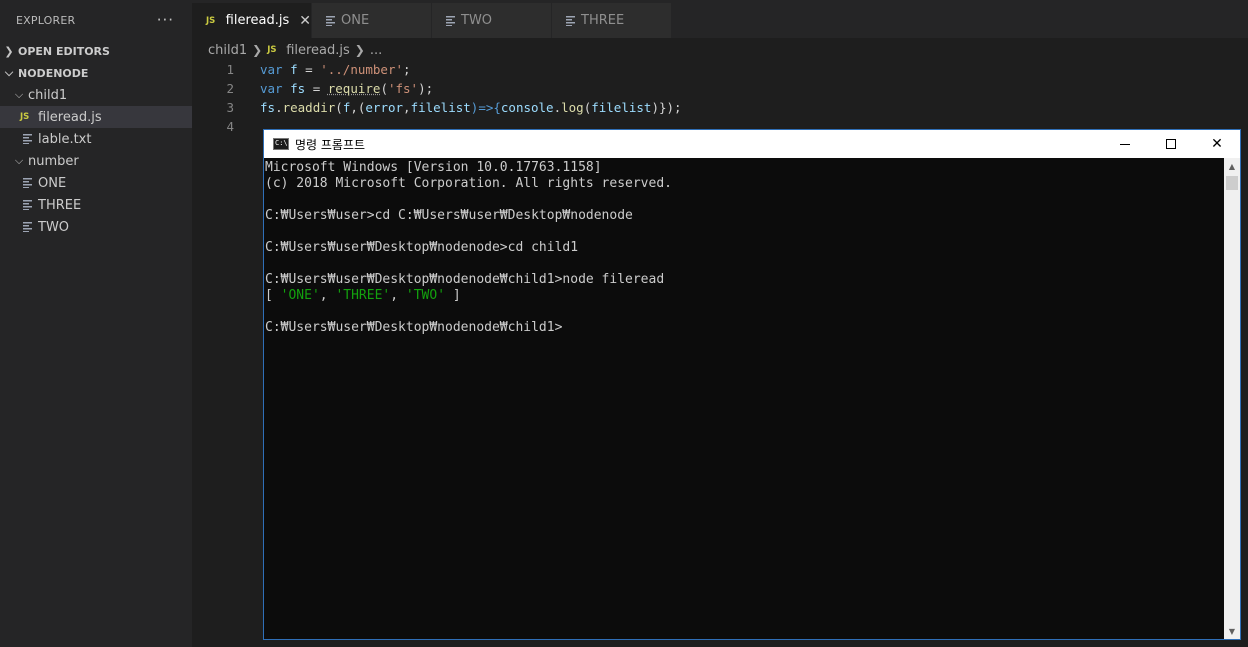 Image resolution: width=1248 pixels, height=647 pixels. Describe the element at coordinates (1232, 183) in the screenshot. I see `scroll-thumb` at that location.